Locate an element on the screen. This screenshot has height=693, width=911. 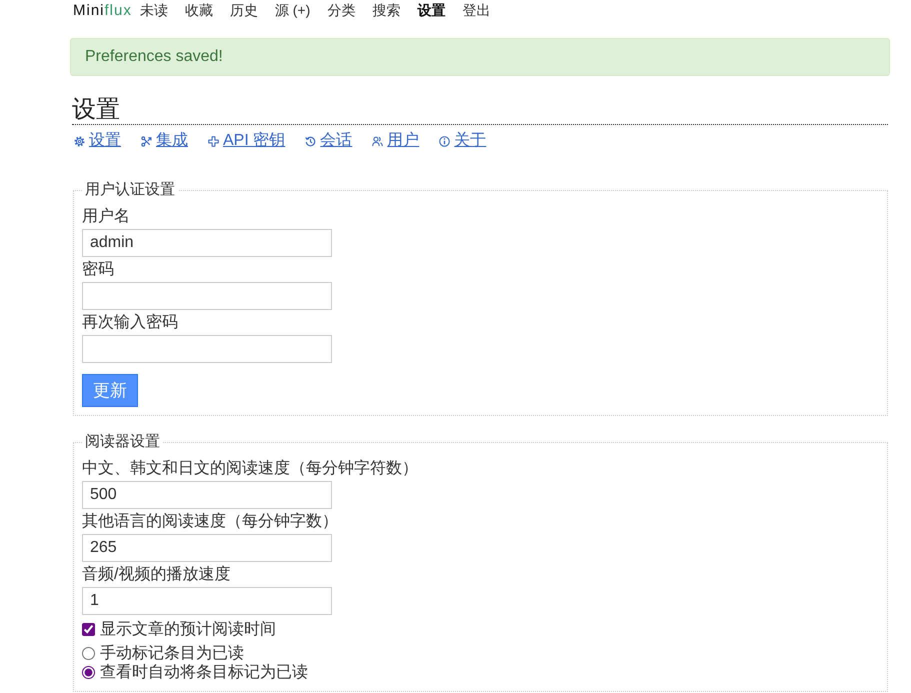
nodes-icon is located at coordinates (146, 141).